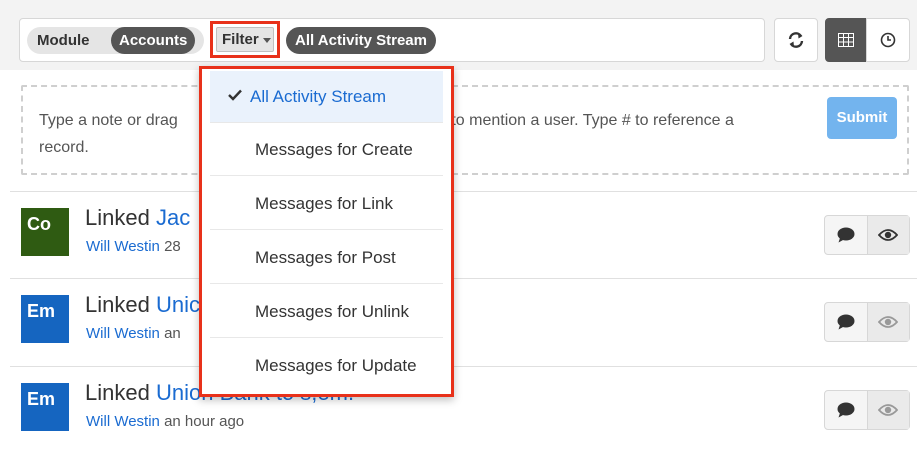 This screenshot has width=917, height=454. What do you see at coordinates (266, 40) in the screenshot?
I see `caret-down-icon` at bounding box center [266, 40].